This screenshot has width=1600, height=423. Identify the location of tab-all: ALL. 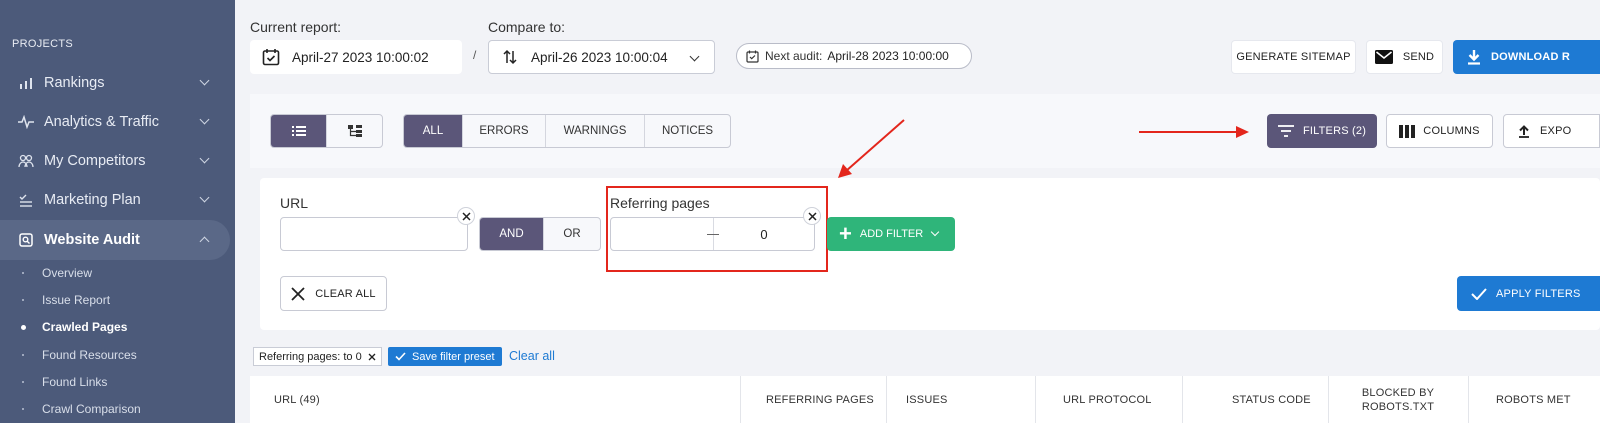
(433, 131).